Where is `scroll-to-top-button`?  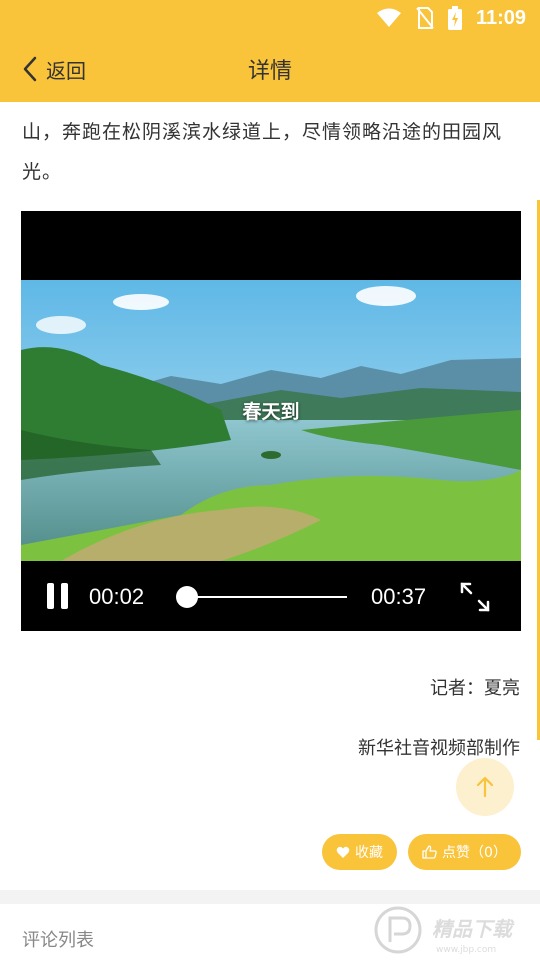 scroll-to-top-button is located at coordinates (485, 787).